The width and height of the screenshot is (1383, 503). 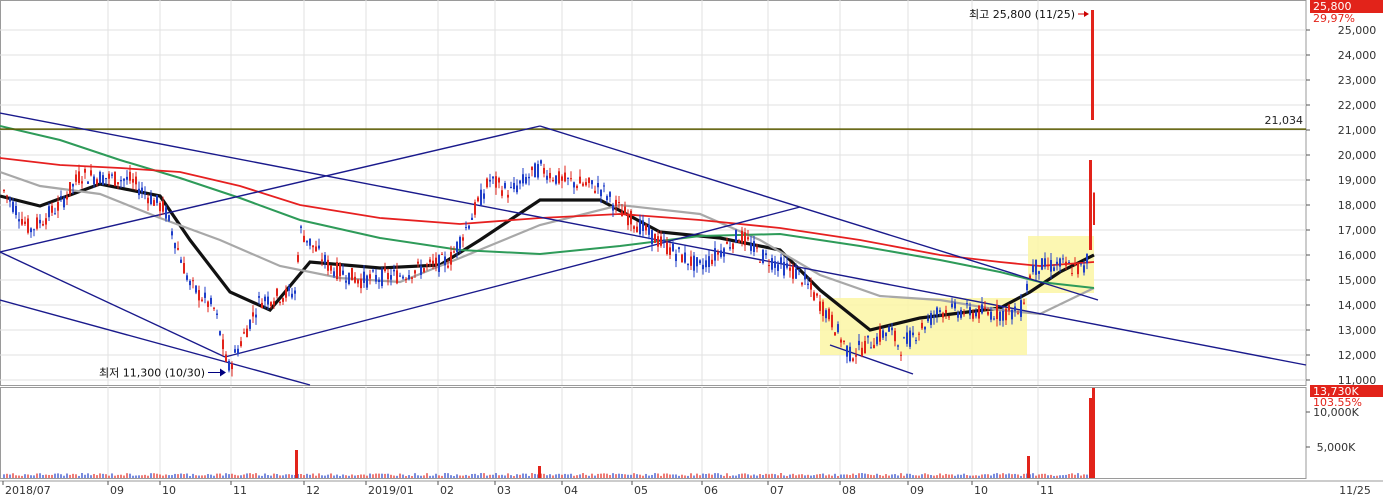 I want to click on volume-tick-label: 5,000K, so click(x=1336, y=447).